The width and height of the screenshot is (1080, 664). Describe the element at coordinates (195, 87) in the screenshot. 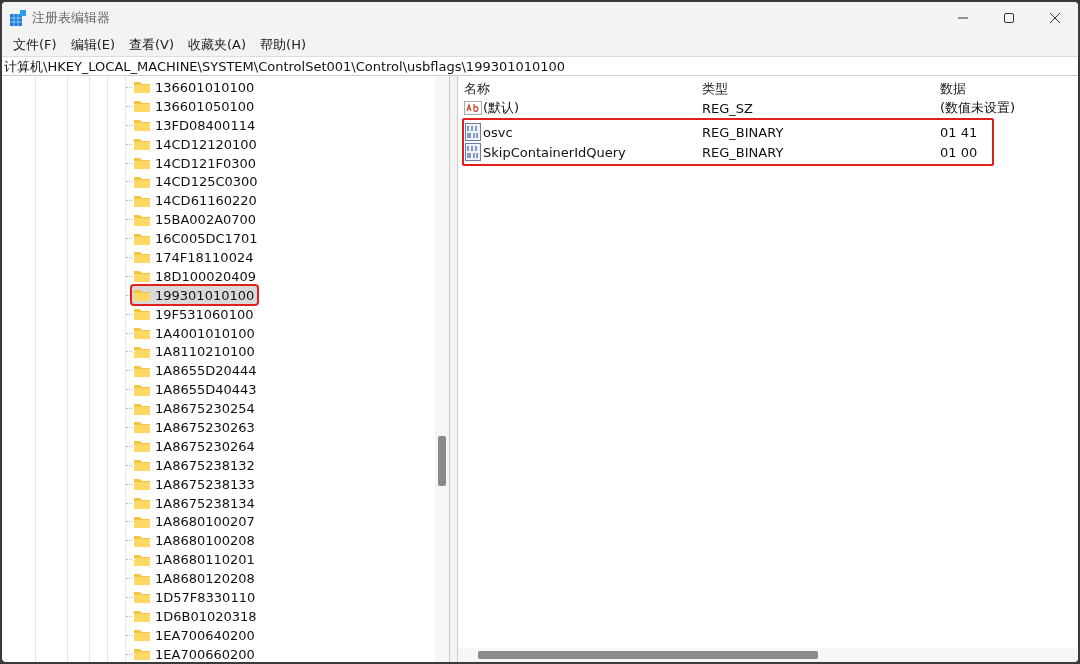

I see `tree-item: 136601010100` at that location.